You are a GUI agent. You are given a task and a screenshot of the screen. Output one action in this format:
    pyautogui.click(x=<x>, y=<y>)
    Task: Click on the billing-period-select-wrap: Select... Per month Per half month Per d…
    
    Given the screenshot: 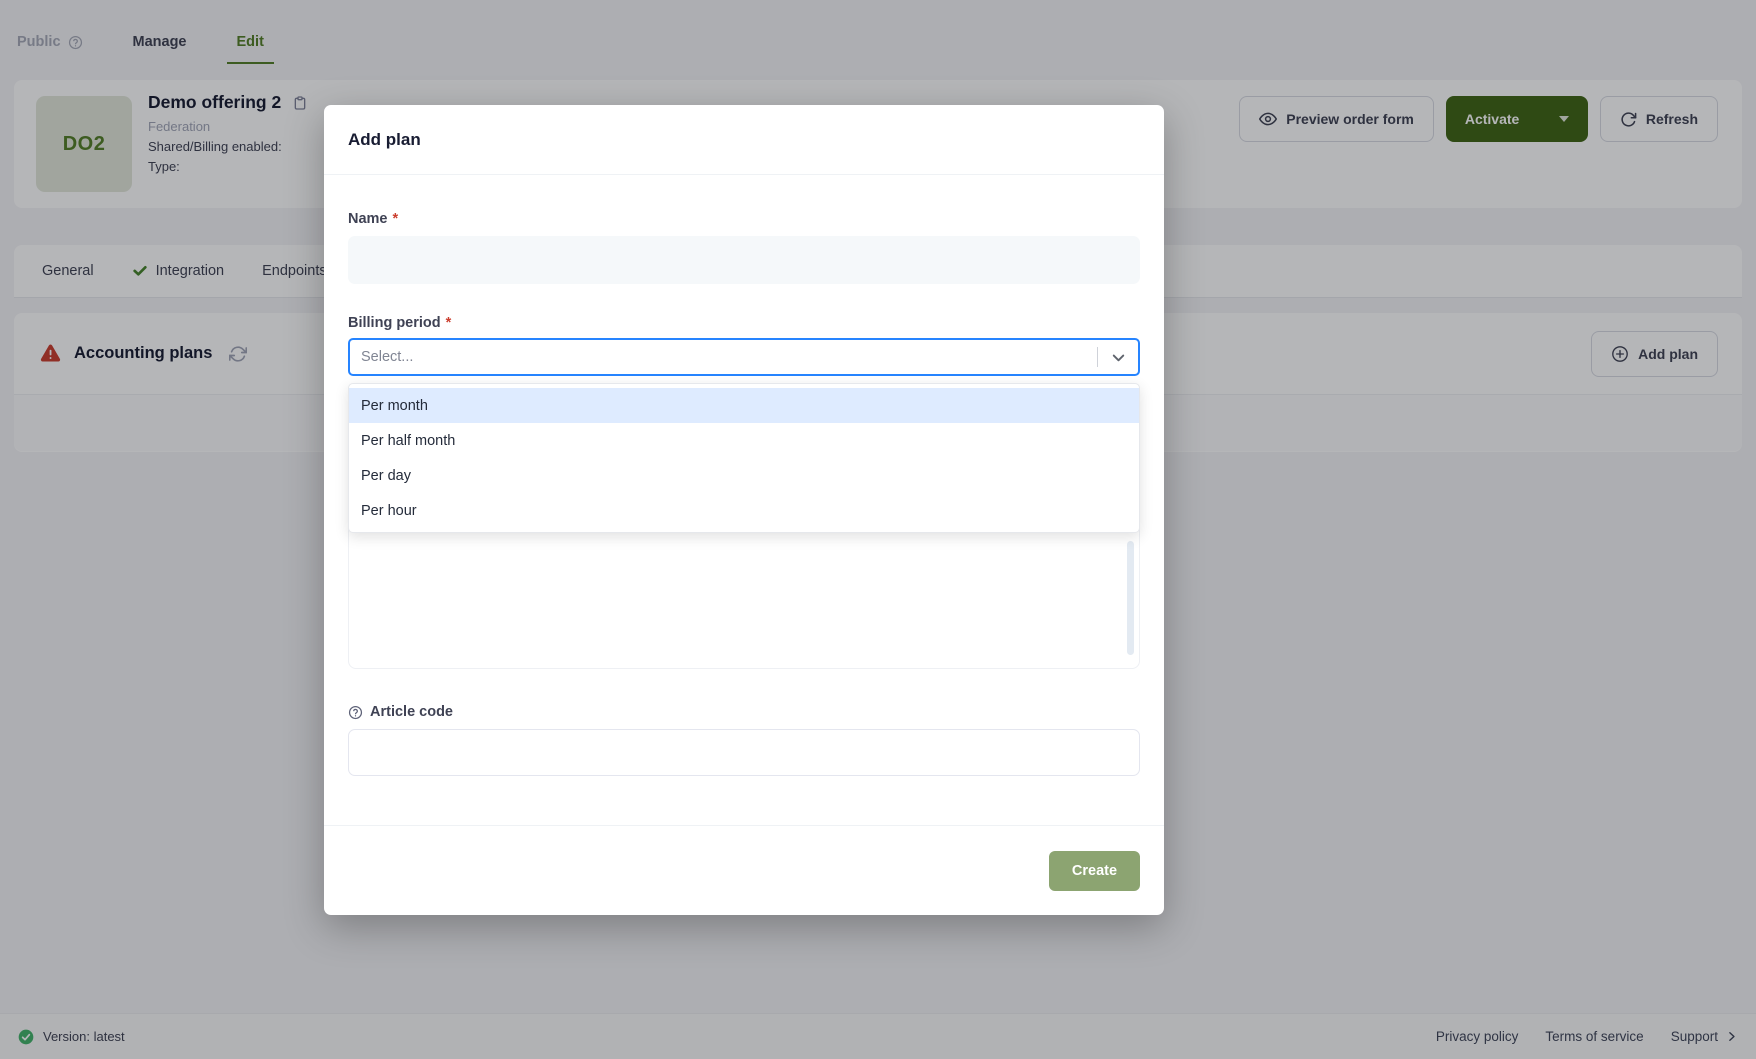 What is the action you would take?
    pyautogui.click(x=744, y=435)
    